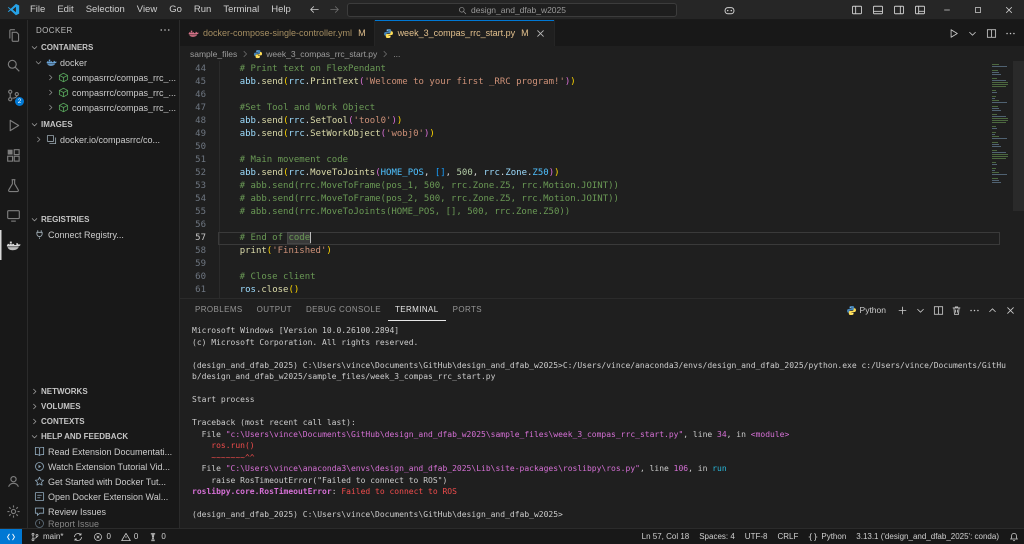 Image resolution: width=1024 pixels, height=544 pixels. Describe the element at coordinates (103, 511) in the screenshot. I see `tree-item: Review Issues` at that location.